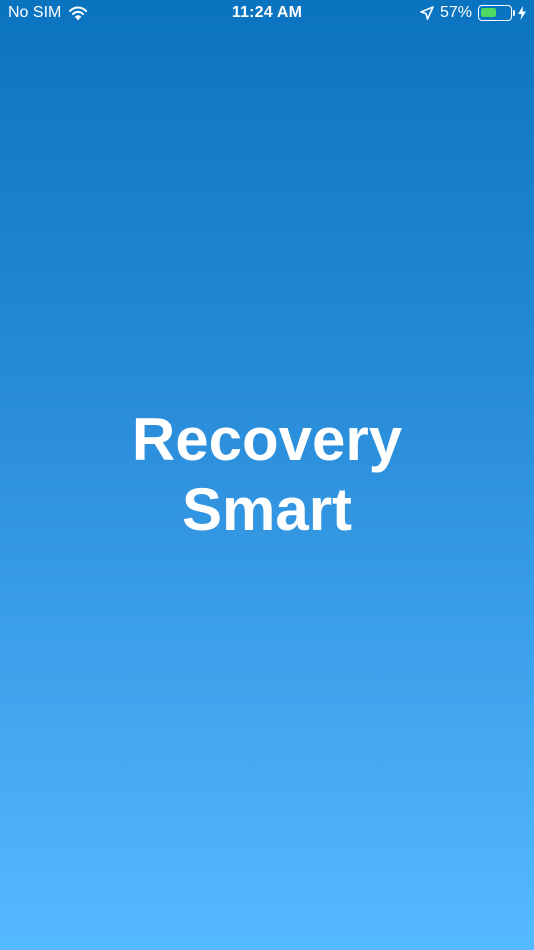 This screenshot has height=950, width=534. What do you see at coordinates (488, 12) in the screenshot?
I see `battery-level-fill` at bounding box center [488, 12].